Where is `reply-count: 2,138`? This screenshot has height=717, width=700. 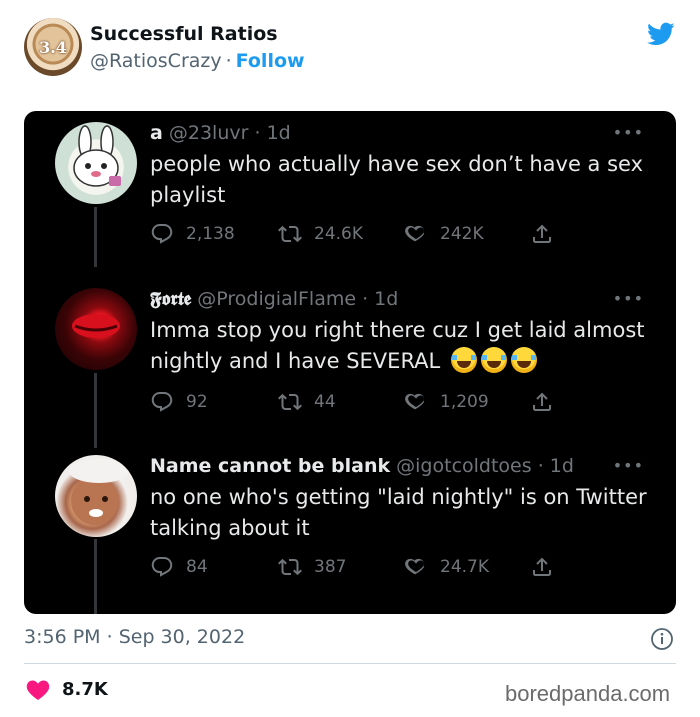 reply-count: 2,138 is located at coordinates (210, 234).